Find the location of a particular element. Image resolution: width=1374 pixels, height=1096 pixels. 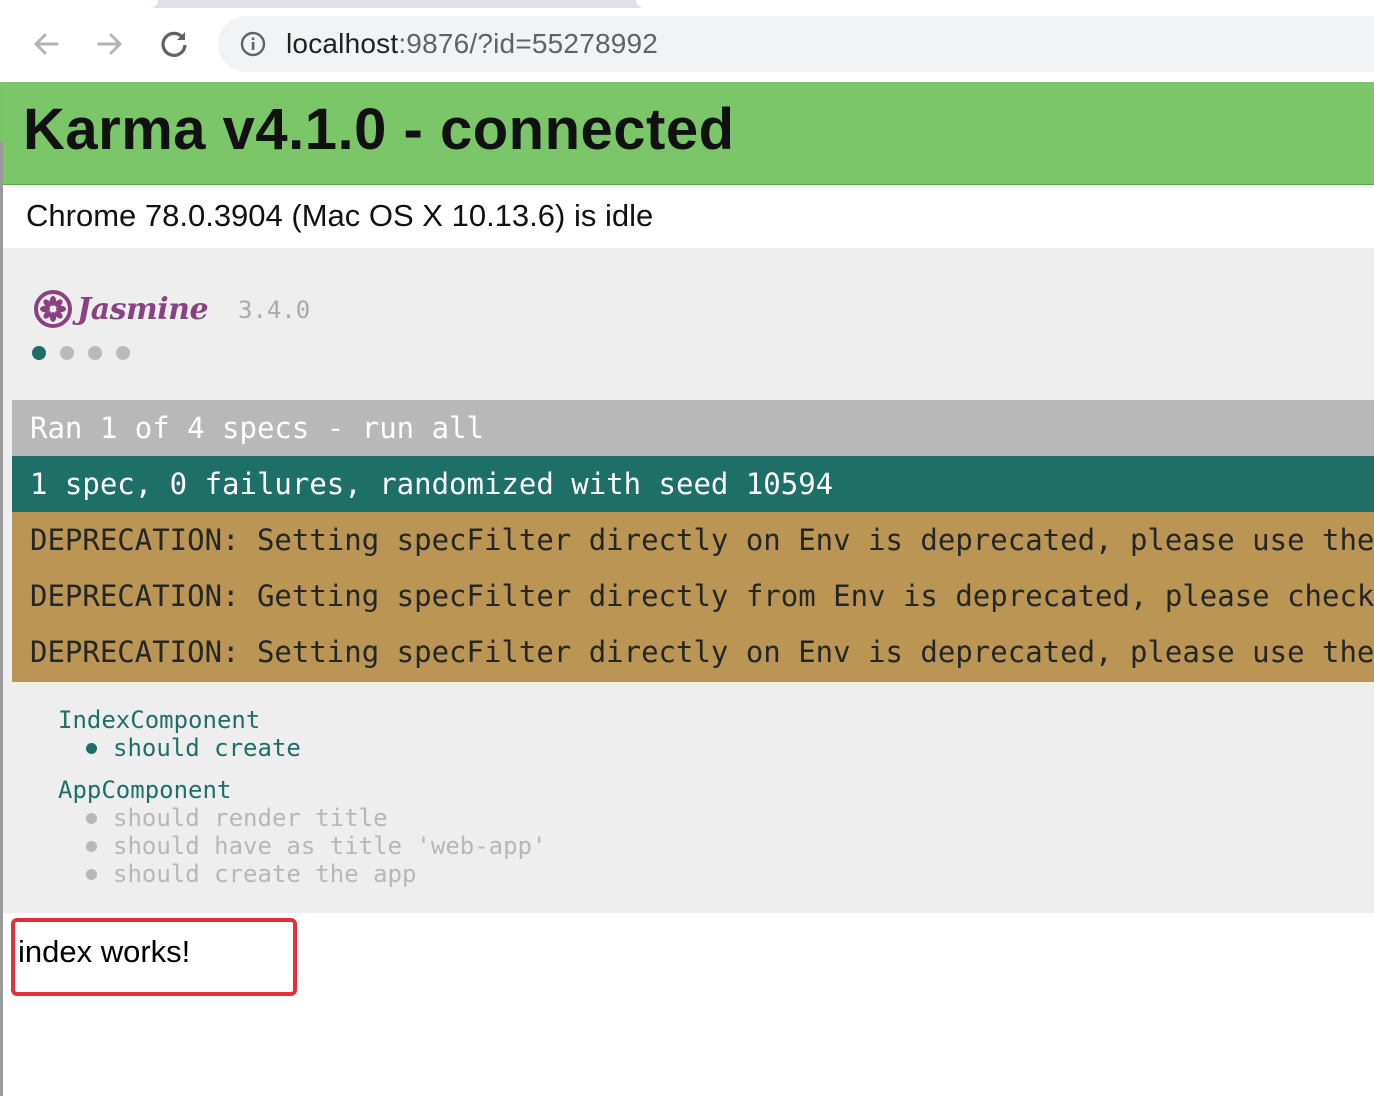

url-path: :9876/?id=55278992 is located at coordinates (528, 43).